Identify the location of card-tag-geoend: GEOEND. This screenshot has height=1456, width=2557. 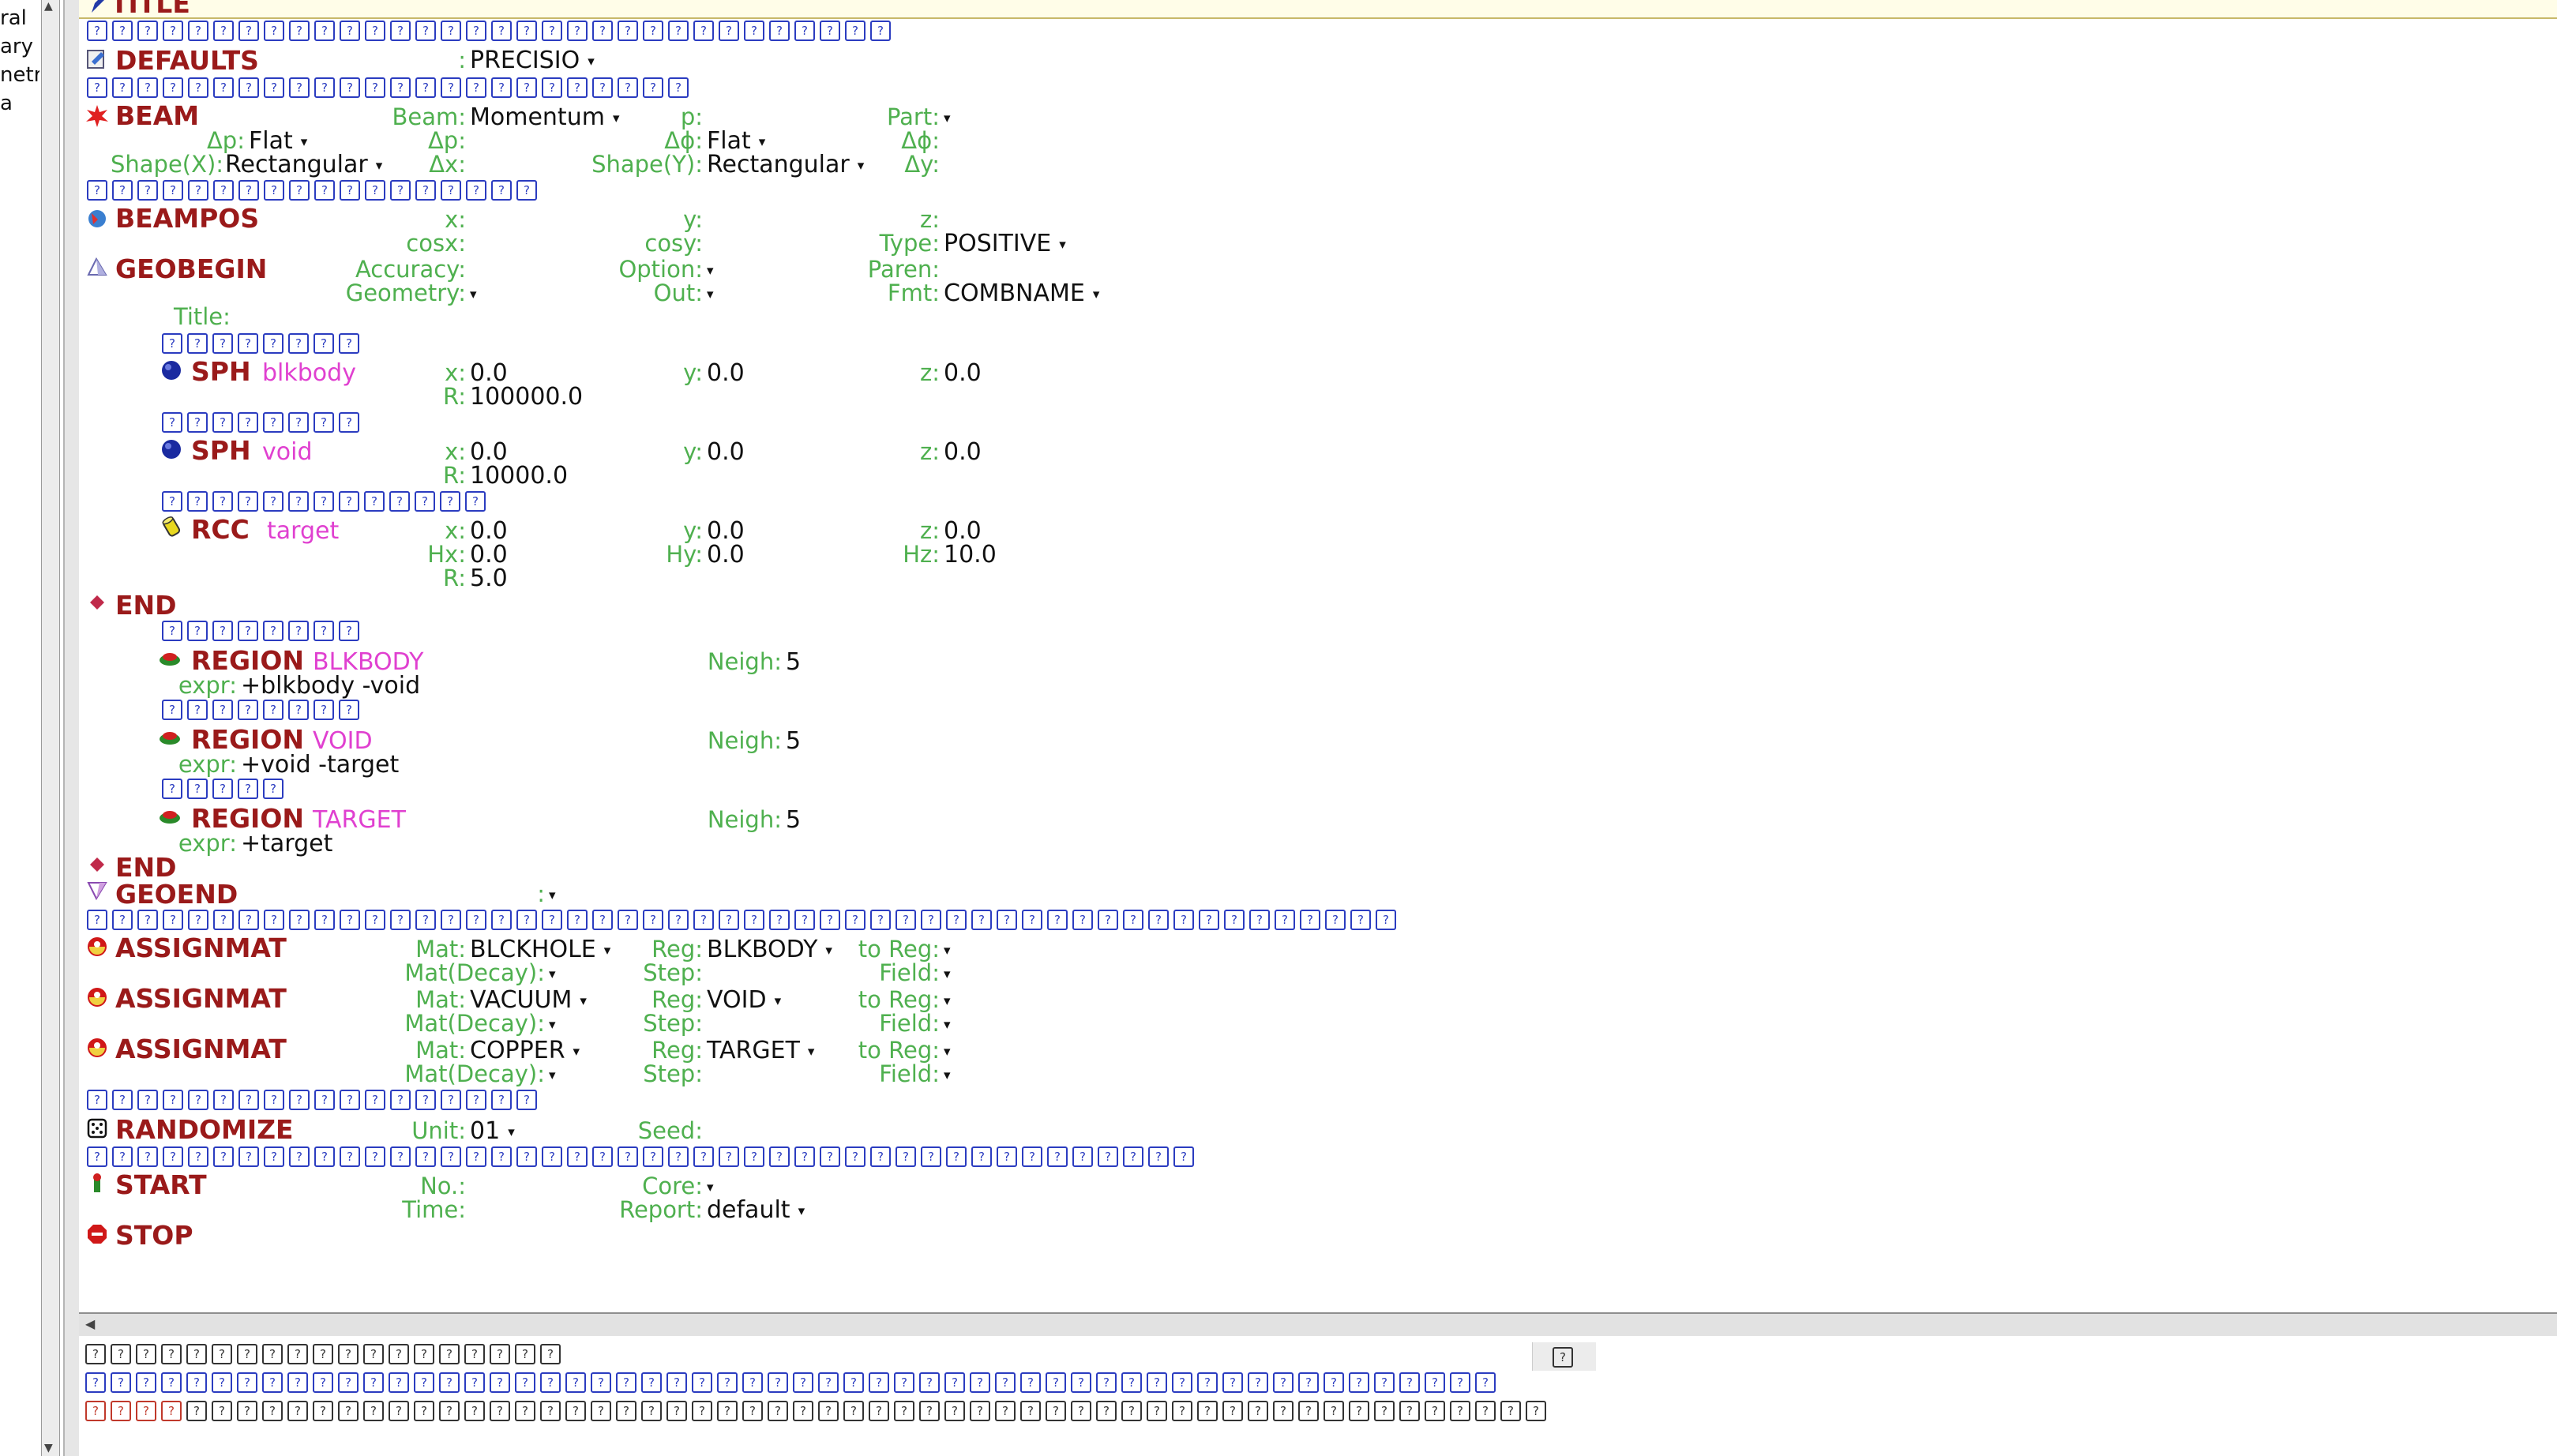
(176, 894).